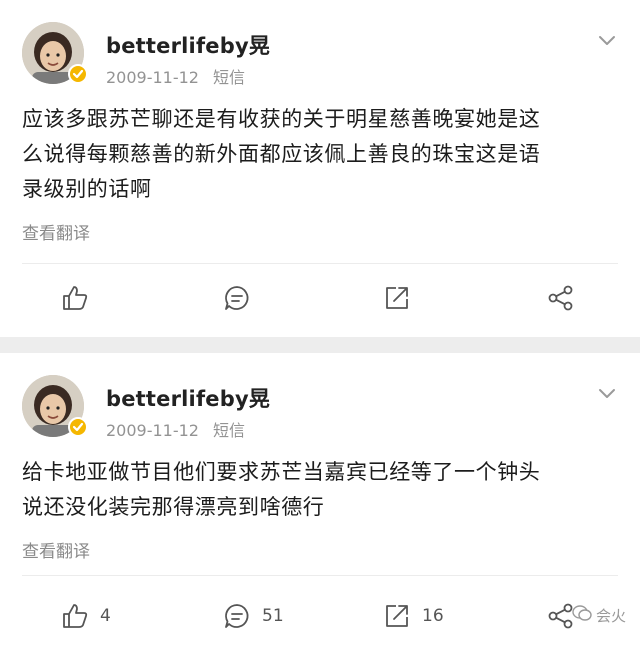 Image resolution: width=640 pixels, height=652 pixels. What do you see at coordinates (433, 616) in the screenshot?
I see `repost-count: 16` at bounding box center [433, 616].